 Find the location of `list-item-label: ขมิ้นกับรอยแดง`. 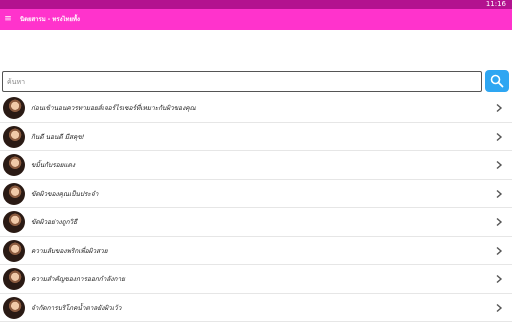

list-item-label: ขมิ้นกับรอยแดง is located at coordinates (53, 165).